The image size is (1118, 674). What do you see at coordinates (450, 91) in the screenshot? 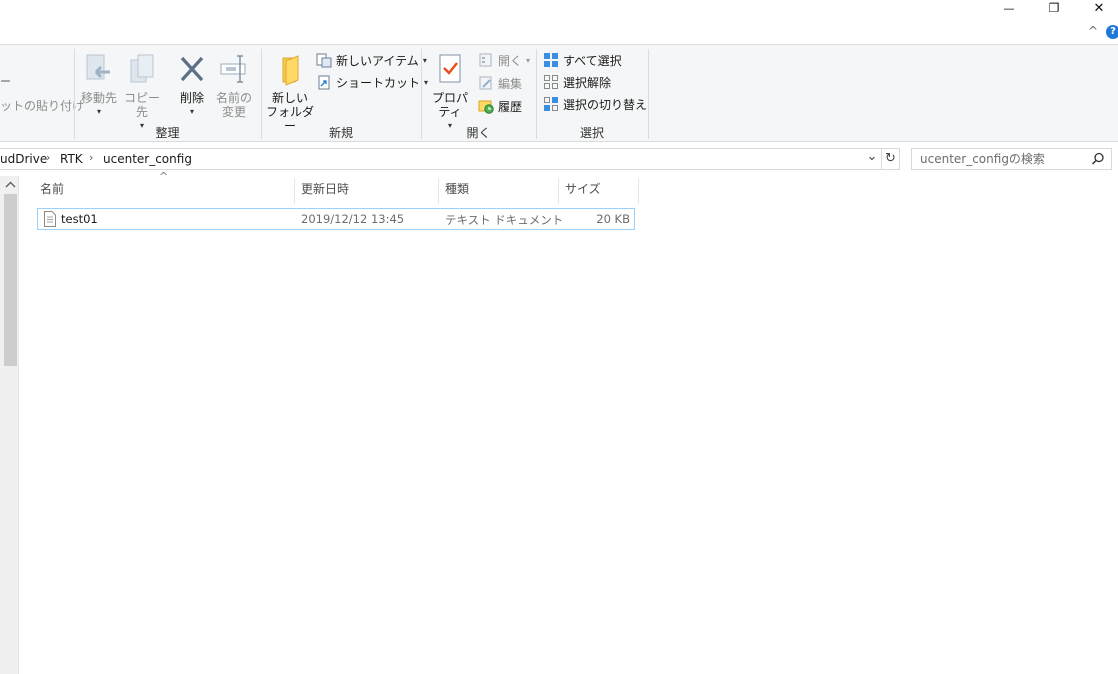
I see `properties-button: プロパティ ▾` at bounding box center [450, 91].